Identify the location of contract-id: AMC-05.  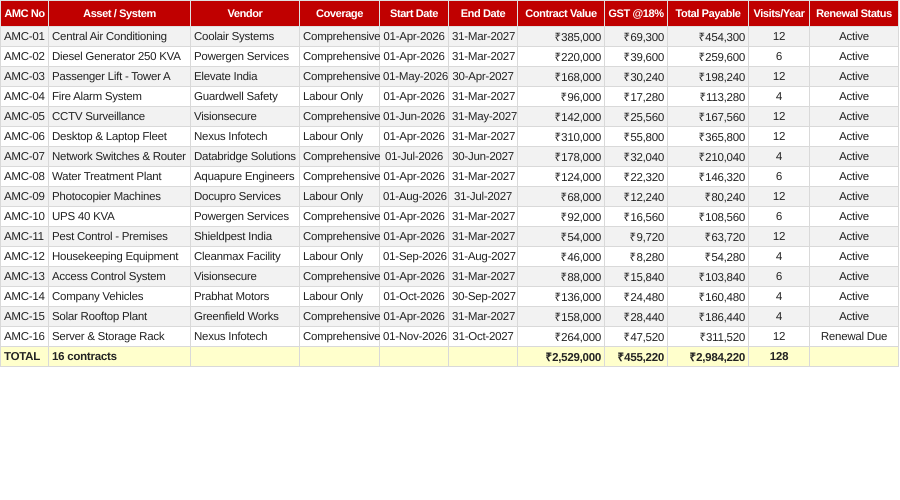
(24, 116).